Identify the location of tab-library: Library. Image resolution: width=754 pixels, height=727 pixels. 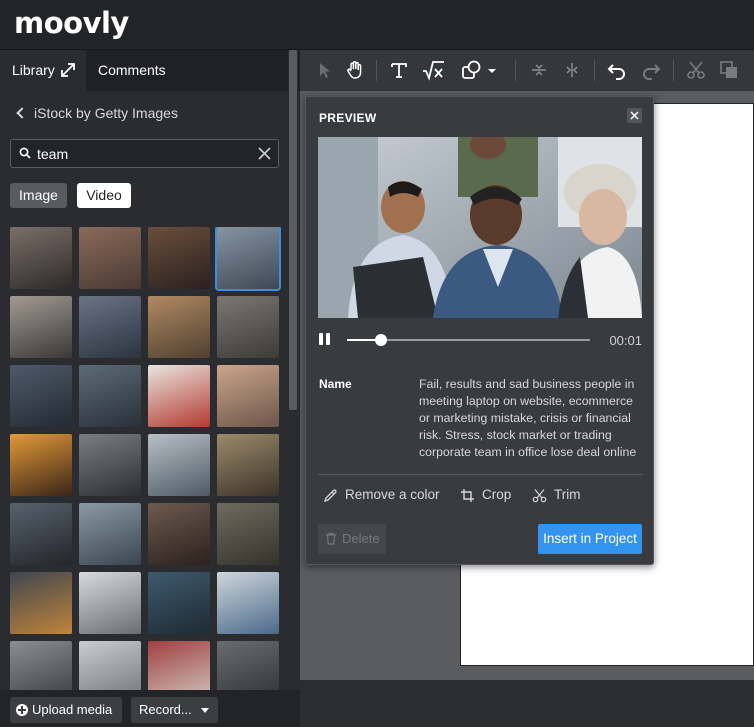
(43, 70).